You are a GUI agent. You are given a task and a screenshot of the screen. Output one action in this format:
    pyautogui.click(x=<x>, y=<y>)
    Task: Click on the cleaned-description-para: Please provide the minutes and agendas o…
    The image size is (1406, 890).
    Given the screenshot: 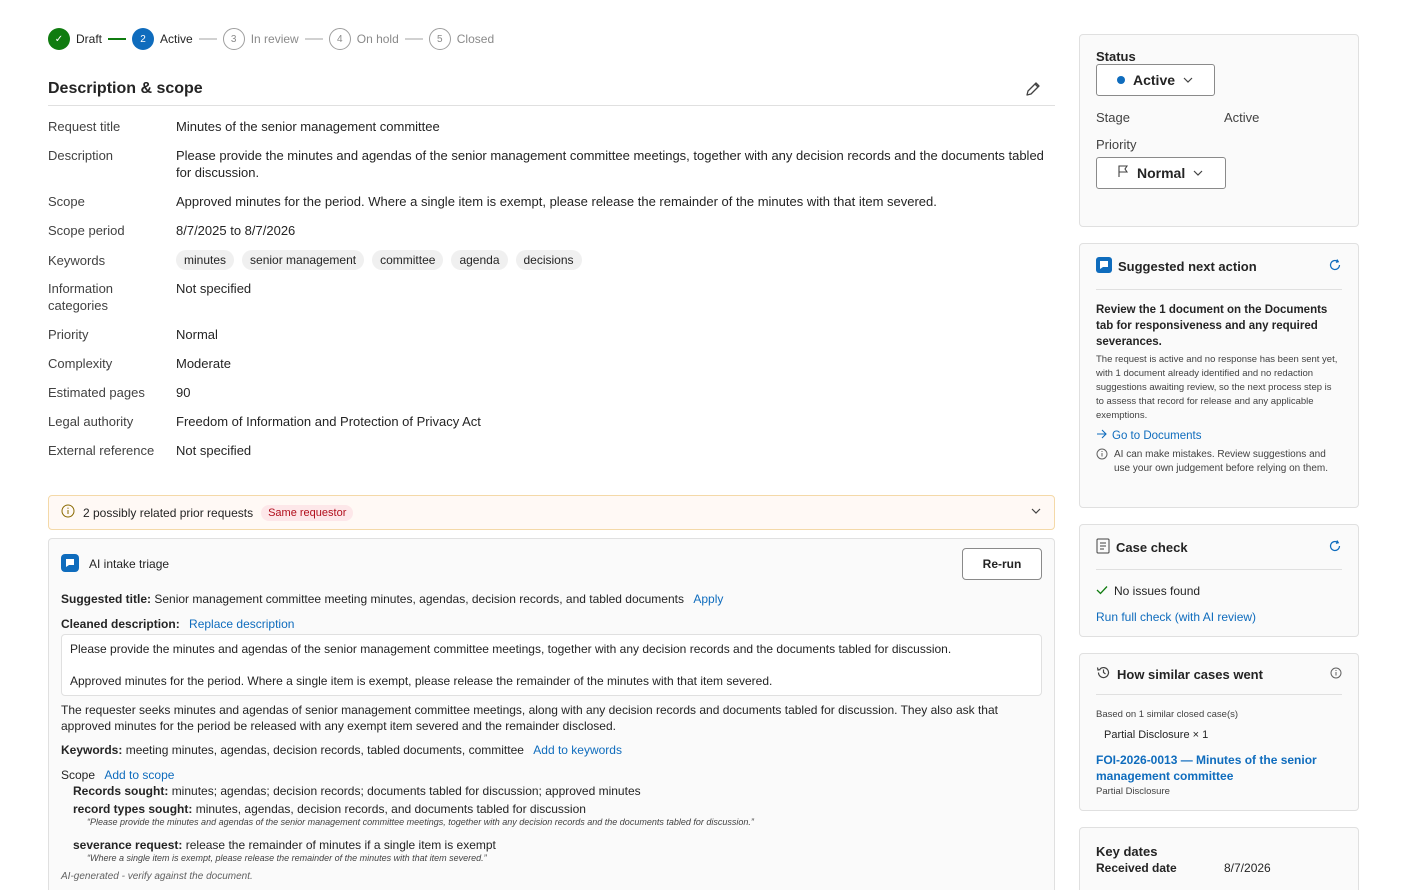 What is the action you would take?
    pyautogui.click(x=511, y=649)
    